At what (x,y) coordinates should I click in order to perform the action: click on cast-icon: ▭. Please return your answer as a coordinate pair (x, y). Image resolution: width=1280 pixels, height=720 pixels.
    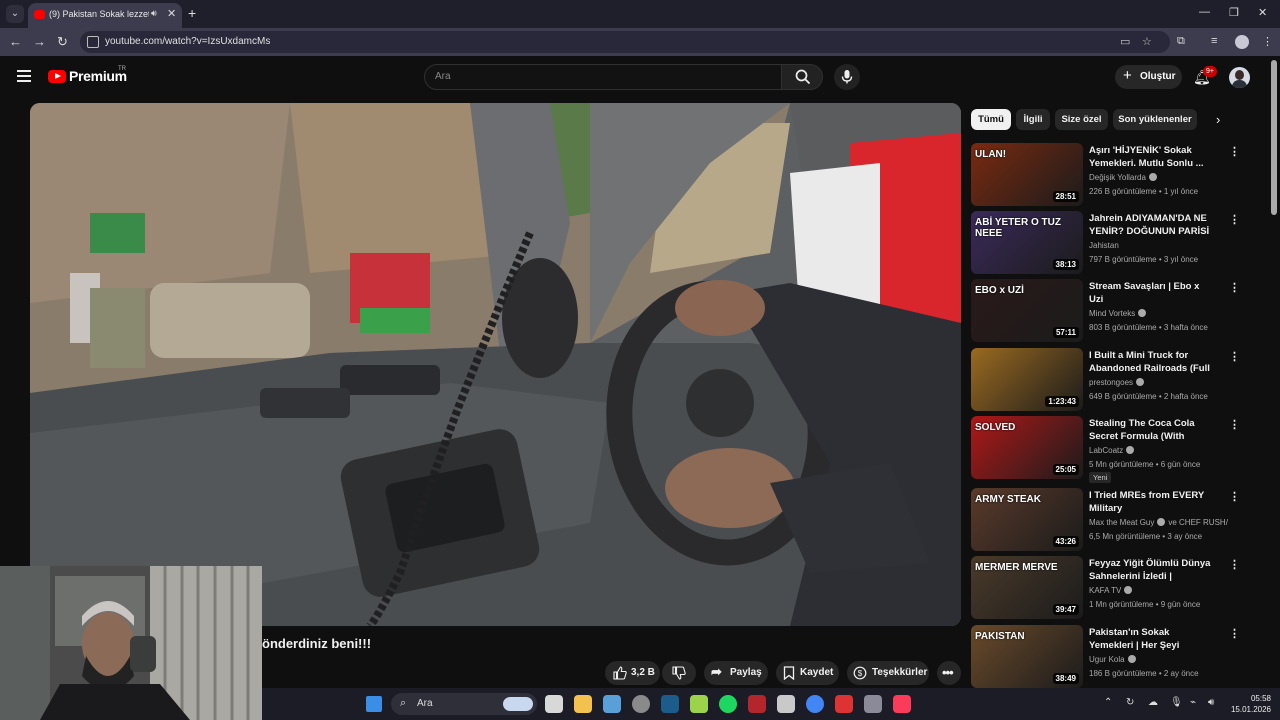
    Looking at the image, I should click on (1125, 41).